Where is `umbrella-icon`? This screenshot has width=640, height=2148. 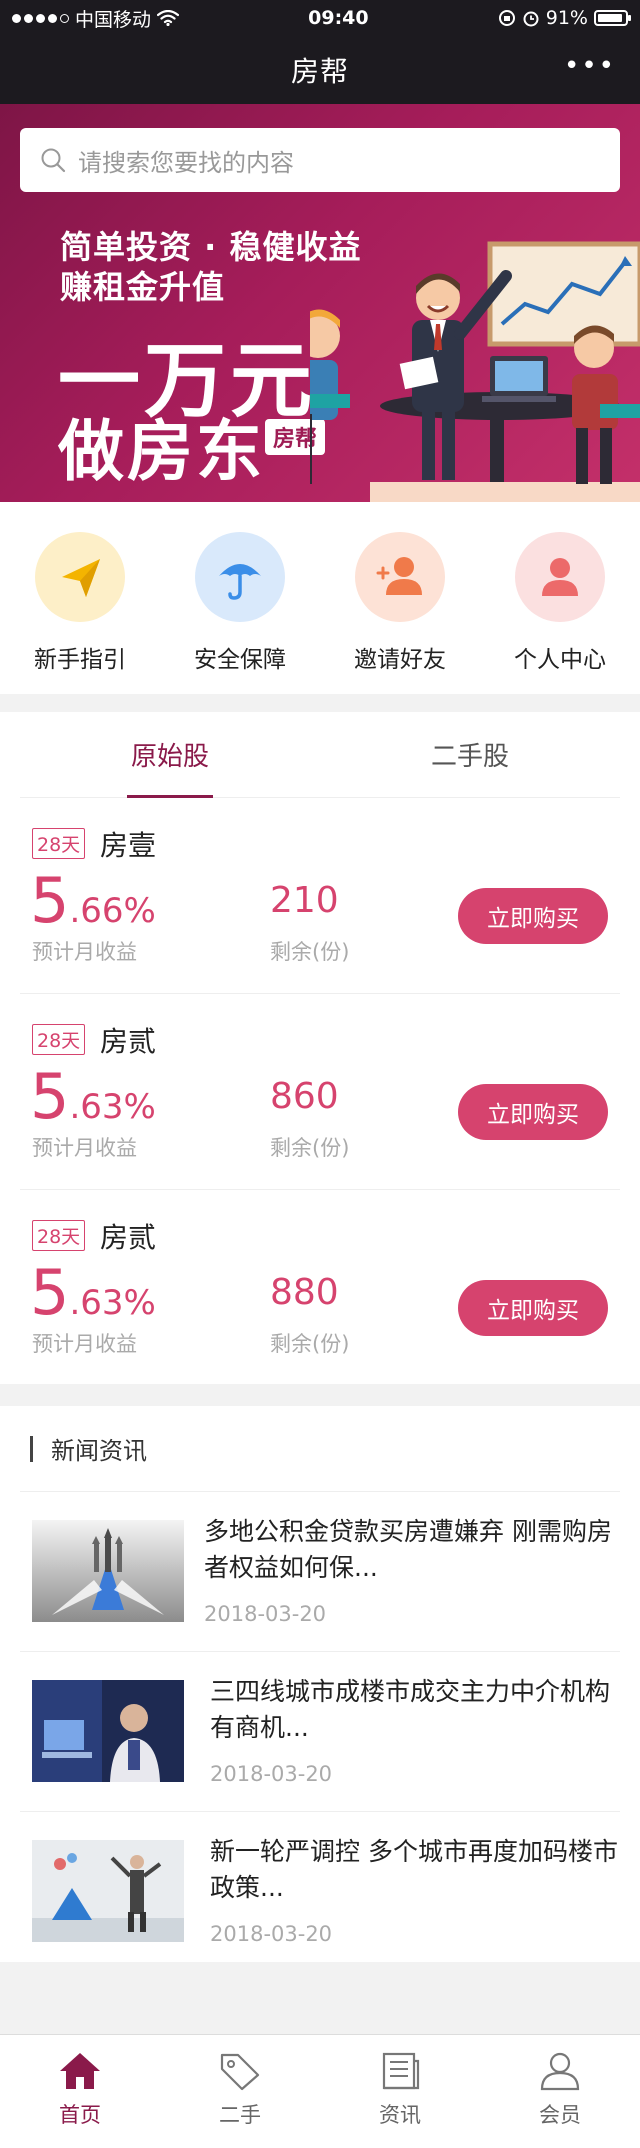
umbrella-icon is located at coordinates (240, 577).